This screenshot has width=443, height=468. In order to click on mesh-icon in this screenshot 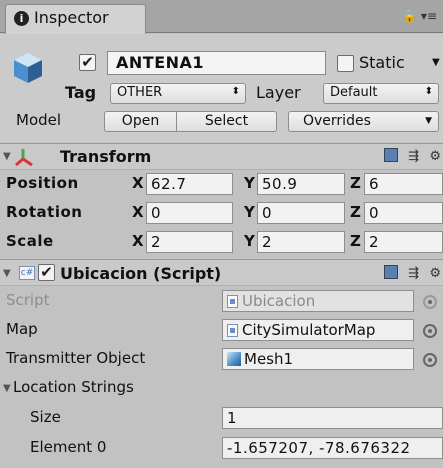, I will do `click(234, 359)`.